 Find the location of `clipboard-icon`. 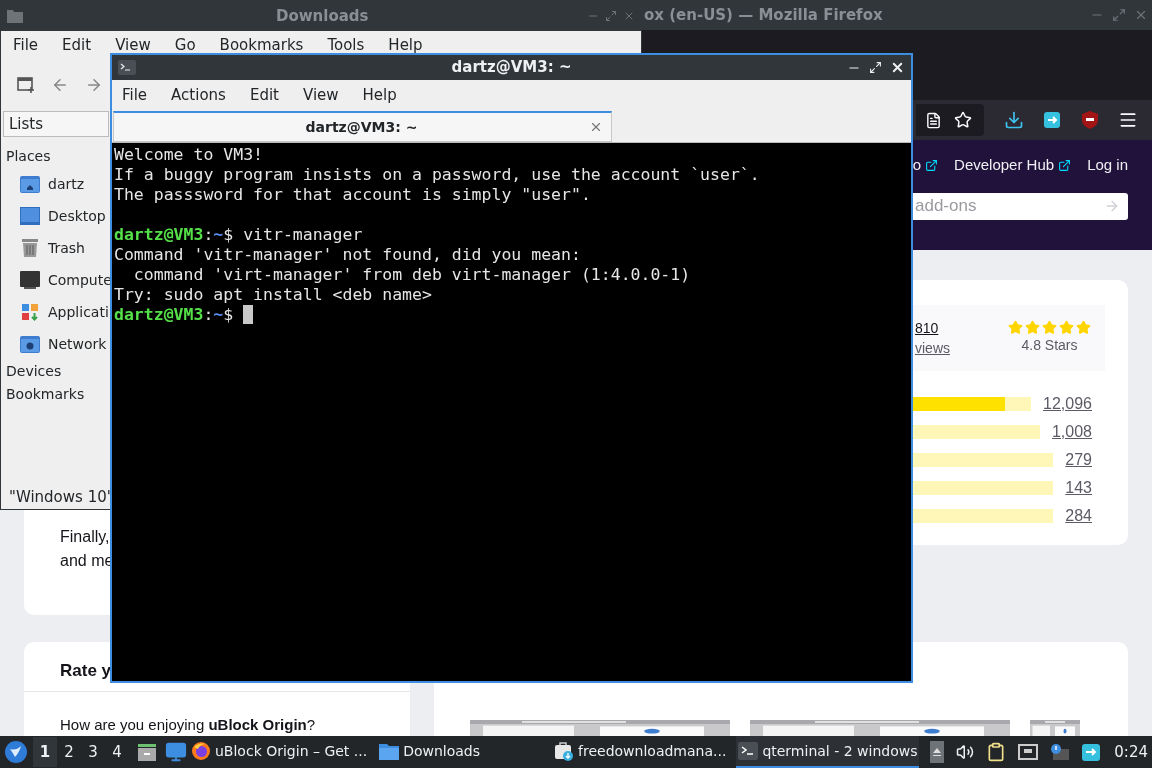

clipboard-icon is located at coordinates (996, 752).